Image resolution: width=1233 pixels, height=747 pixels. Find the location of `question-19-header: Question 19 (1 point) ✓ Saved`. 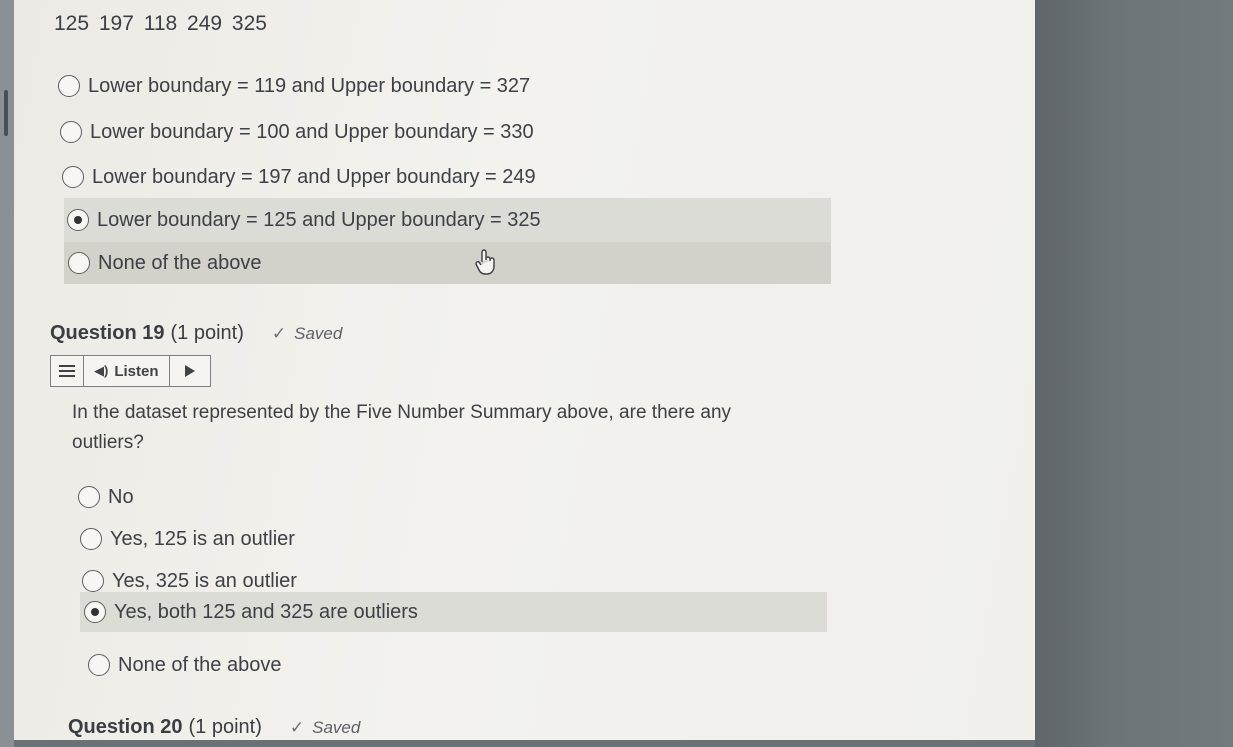

question-19-header: Question 19 (1 point) ✓ Saved is located at coordinates (196, 333).